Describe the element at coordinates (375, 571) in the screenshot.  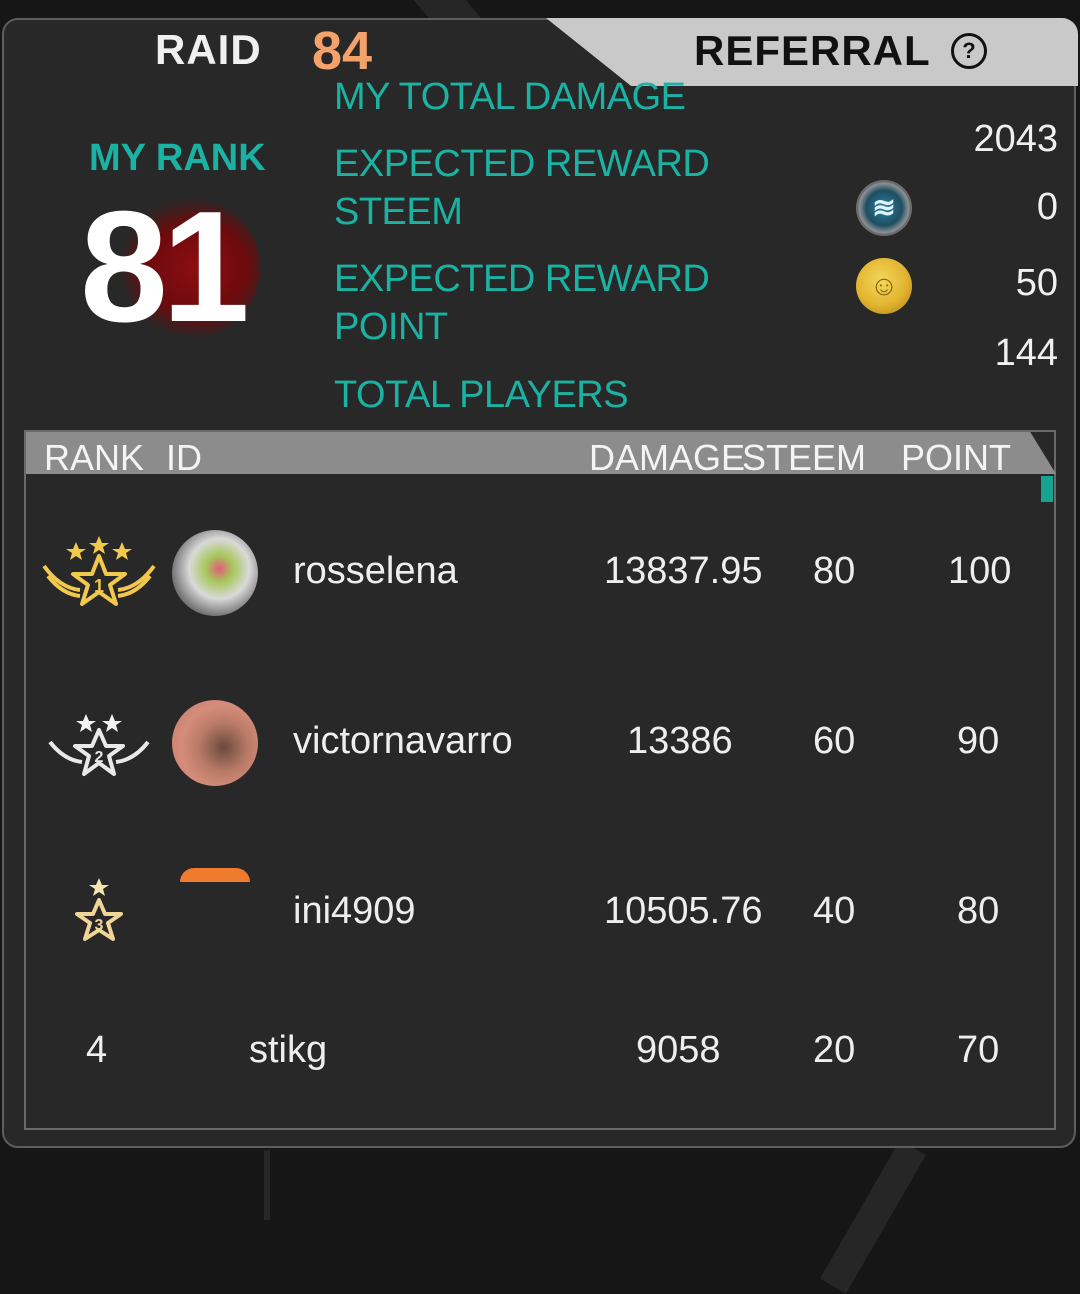
I see `row-1-id: rosselena` at that location.